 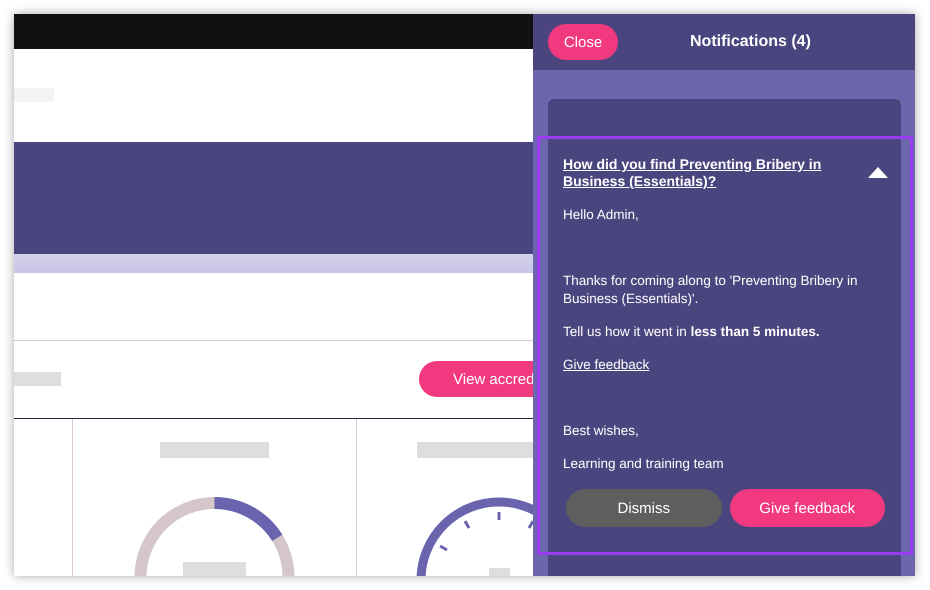 What do you see at coordinates (601, 215) in the screenshot?
I see `greeting-text: Hello Admin,` at bounding box center [601, 215].